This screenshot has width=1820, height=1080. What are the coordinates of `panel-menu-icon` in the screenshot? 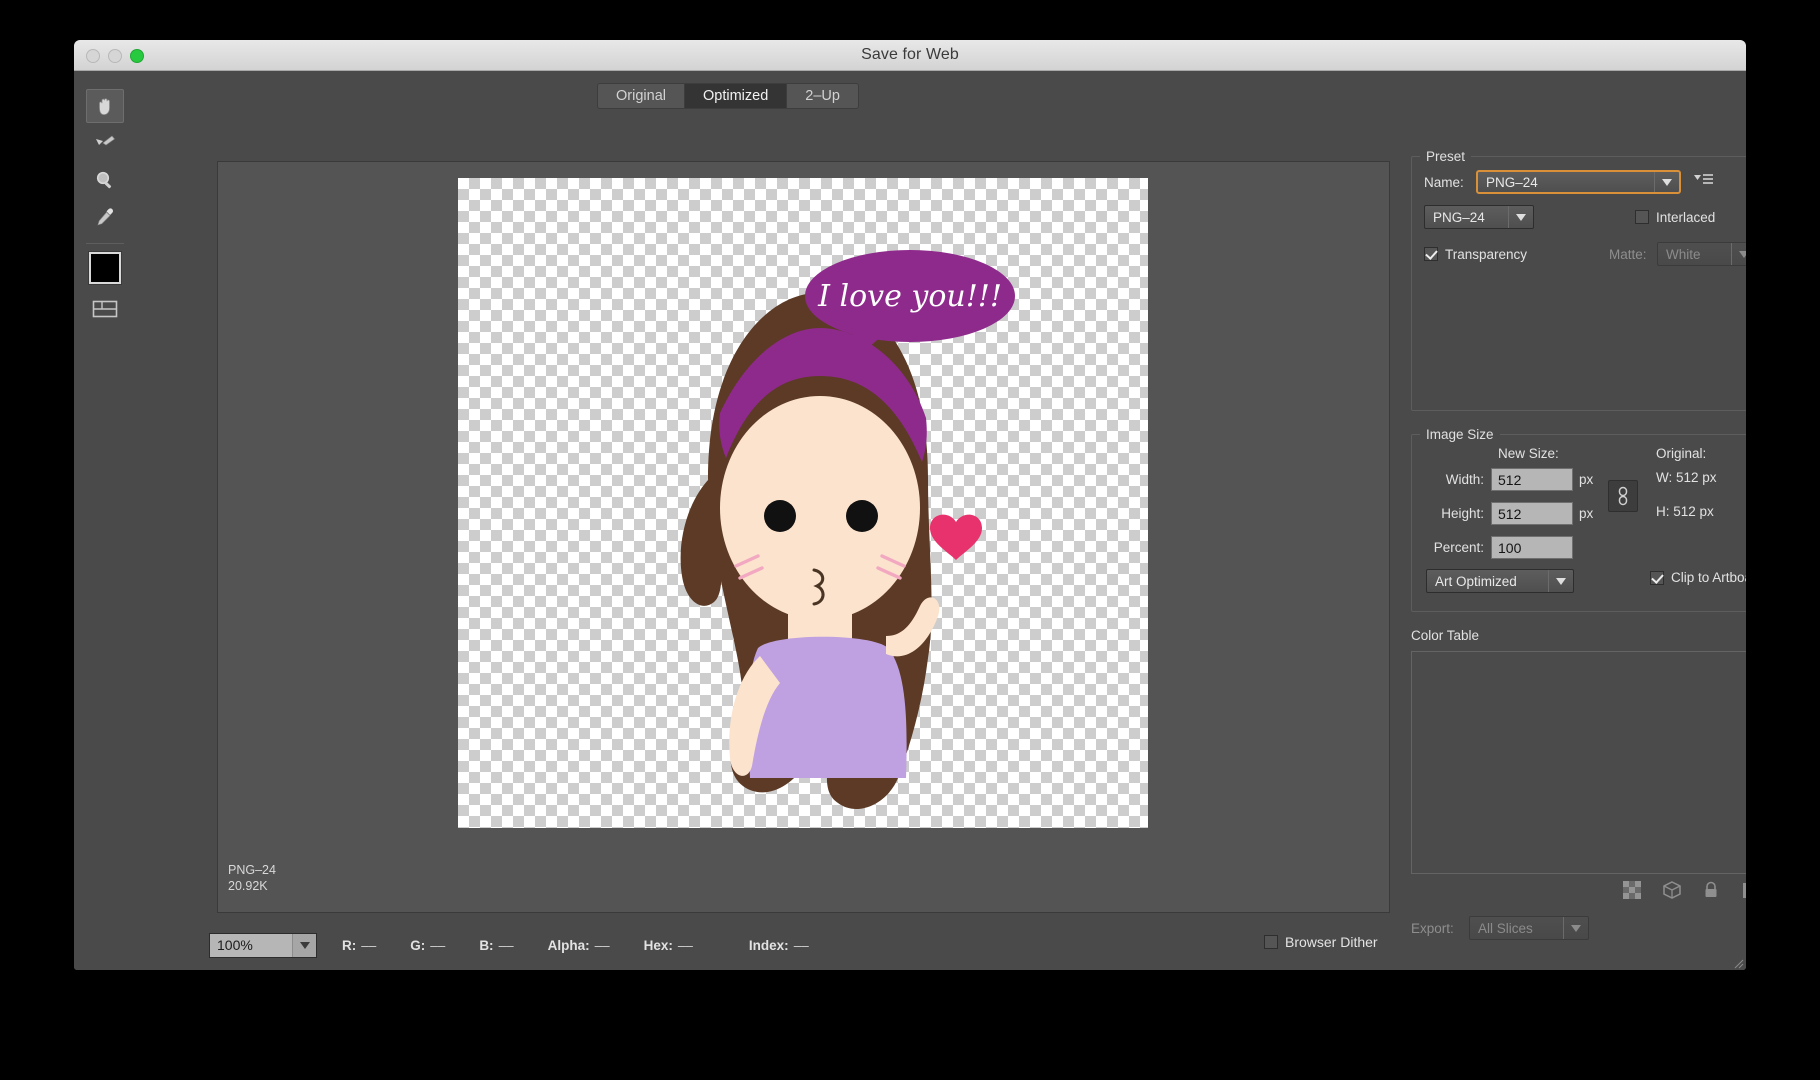 It's located at (1703, 178).